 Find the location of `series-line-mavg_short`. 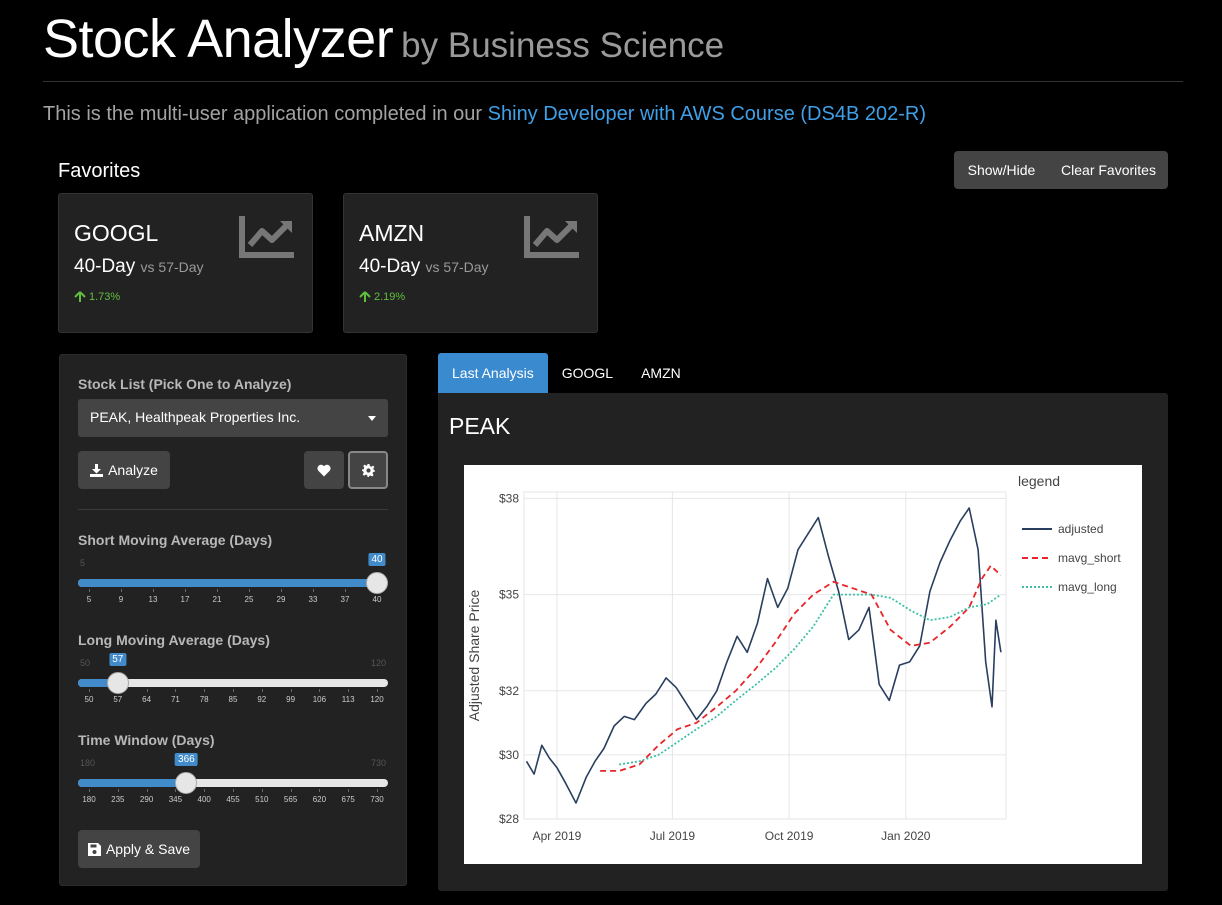

series-line-mavg_short is located at coordinates (801, 668).